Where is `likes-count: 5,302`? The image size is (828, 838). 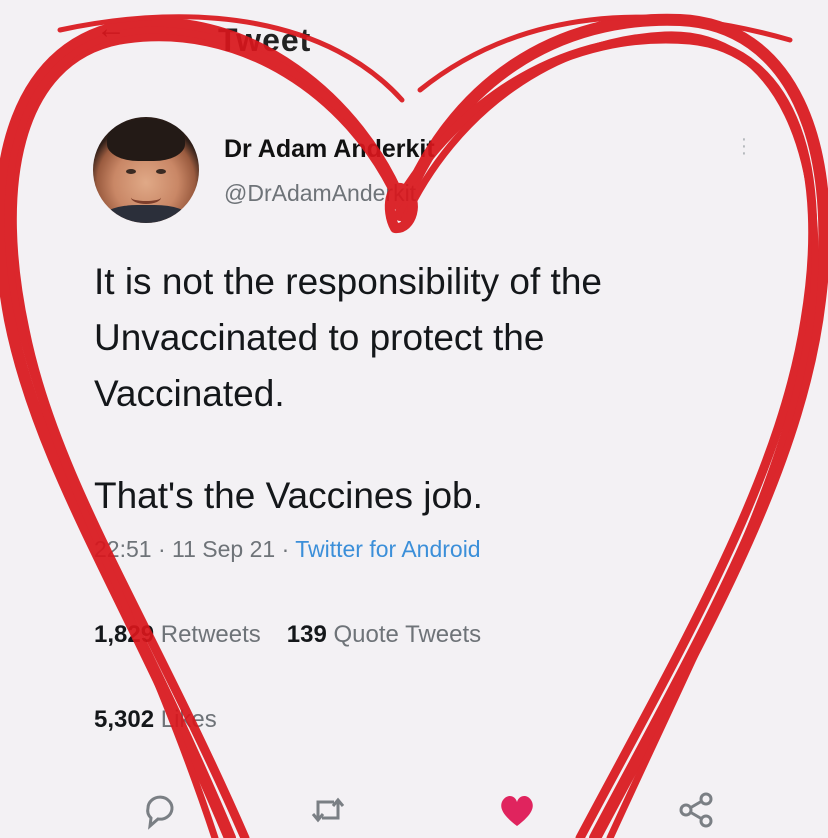
likes-count: 5,302 is located at coordinates (124, 719).